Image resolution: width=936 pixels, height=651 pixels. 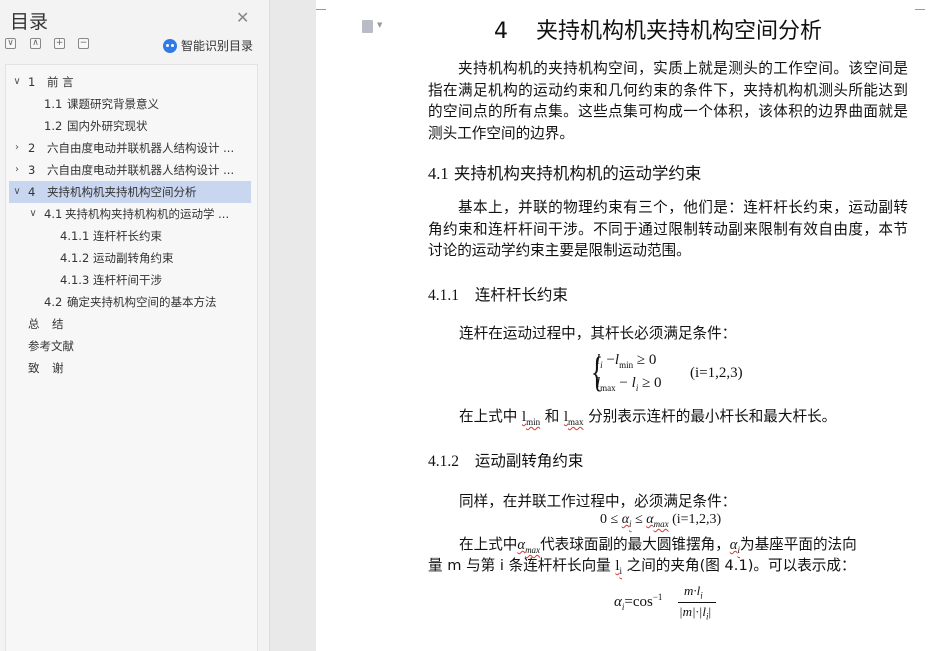 What do you see at coordinates (293, 325) in the screenshot?
I see `page-gutter` at bounding box center [293, 325].